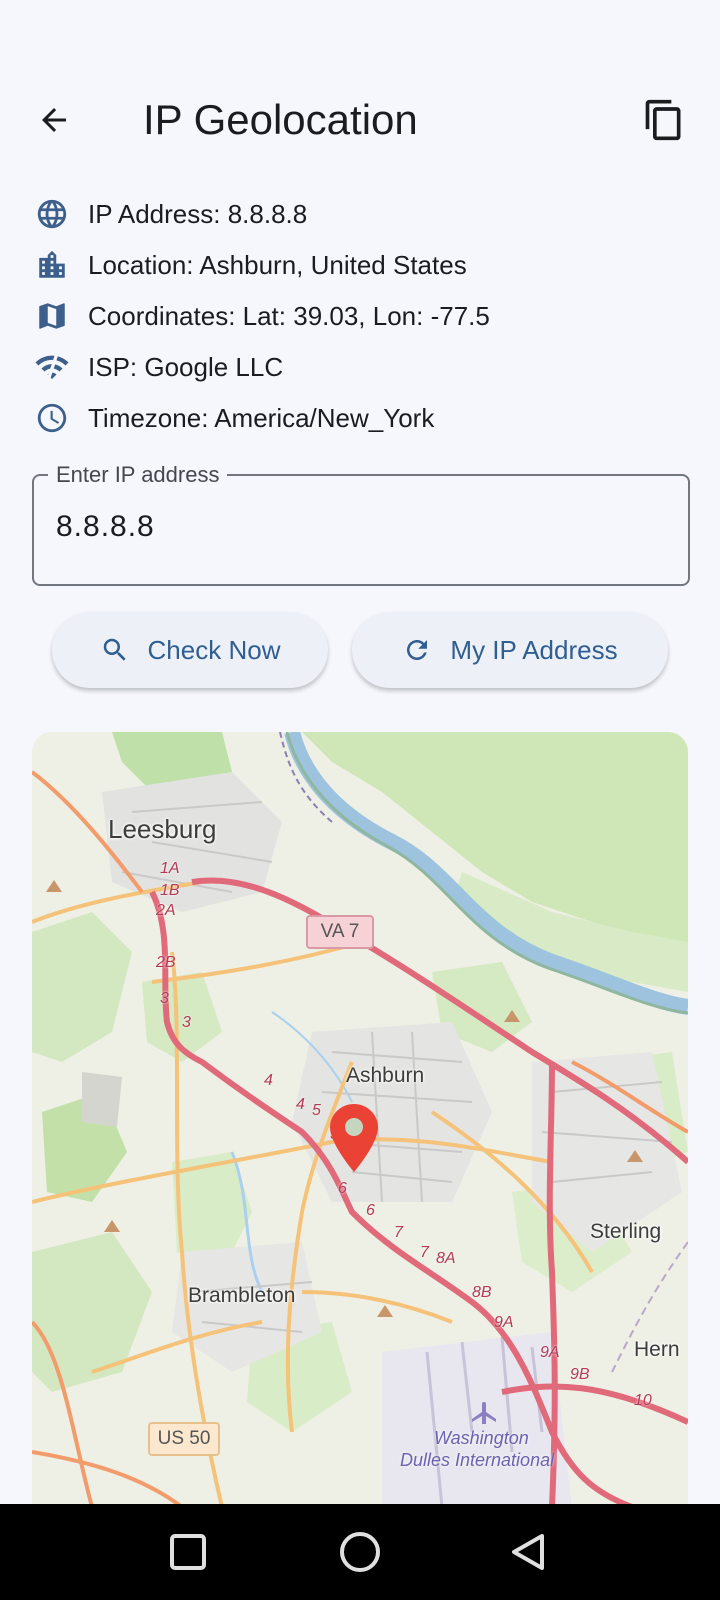  I want to click on label-leesburg: Leesburg, so click(162, 829).